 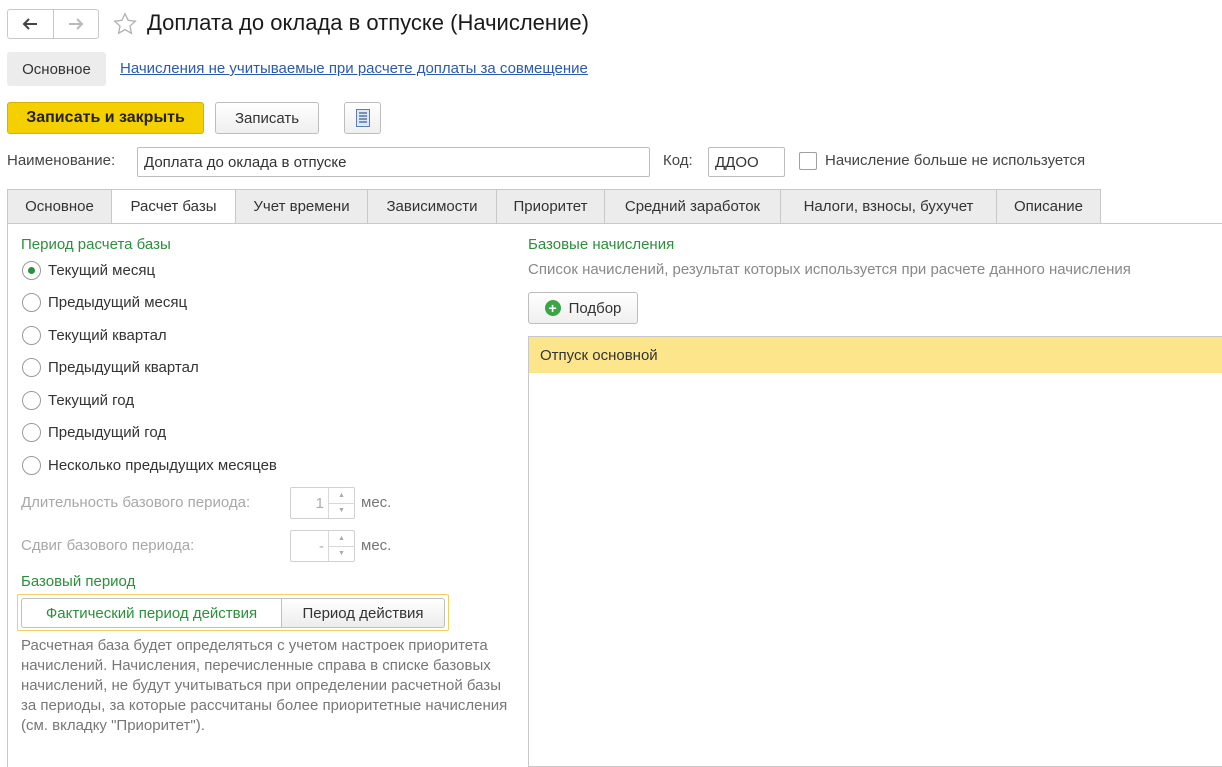 I want to click on switch-actual-period: Фактический период действия, so click(x=151, y=613).